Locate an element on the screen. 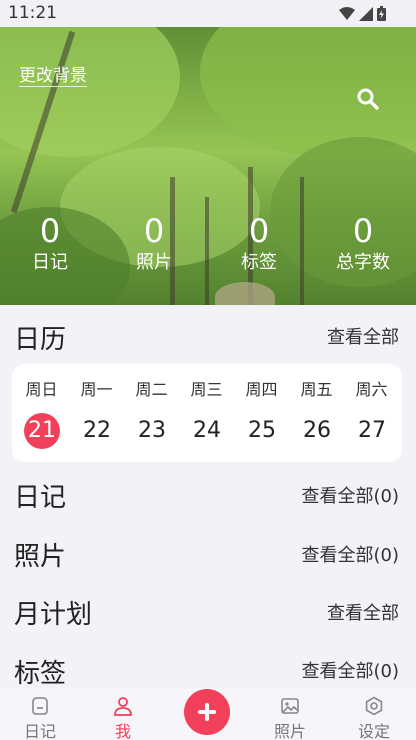  weekday-label: 周四 is located at coordinates (261, 389).